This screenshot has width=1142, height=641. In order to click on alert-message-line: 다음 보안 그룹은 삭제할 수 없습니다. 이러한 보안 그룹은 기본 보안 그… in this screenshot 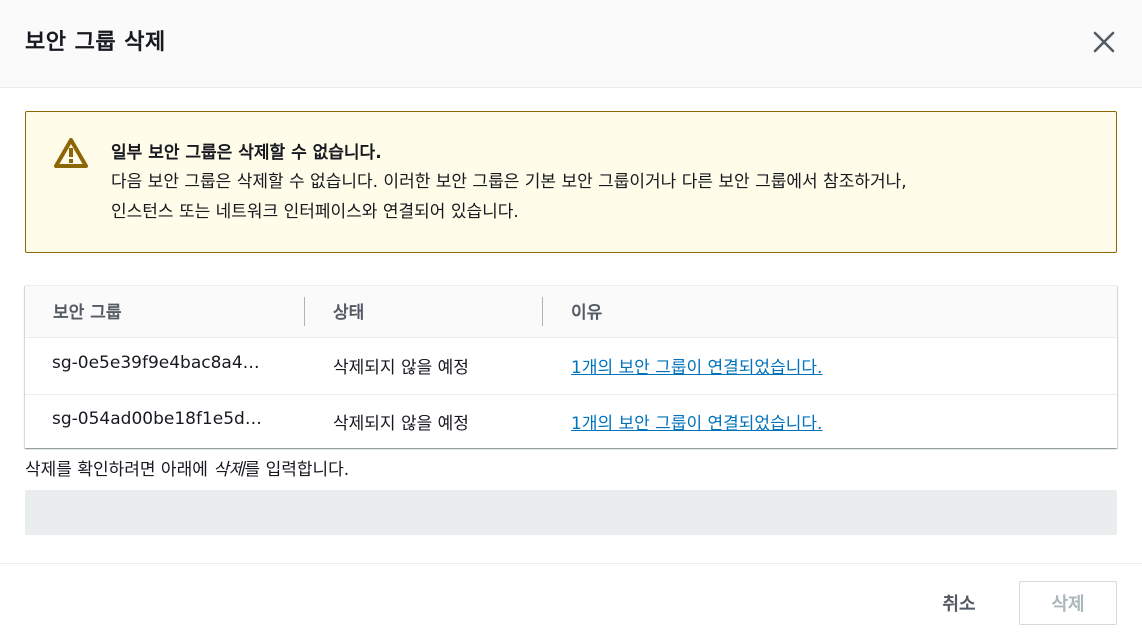, I will do `click(509, 182)`.